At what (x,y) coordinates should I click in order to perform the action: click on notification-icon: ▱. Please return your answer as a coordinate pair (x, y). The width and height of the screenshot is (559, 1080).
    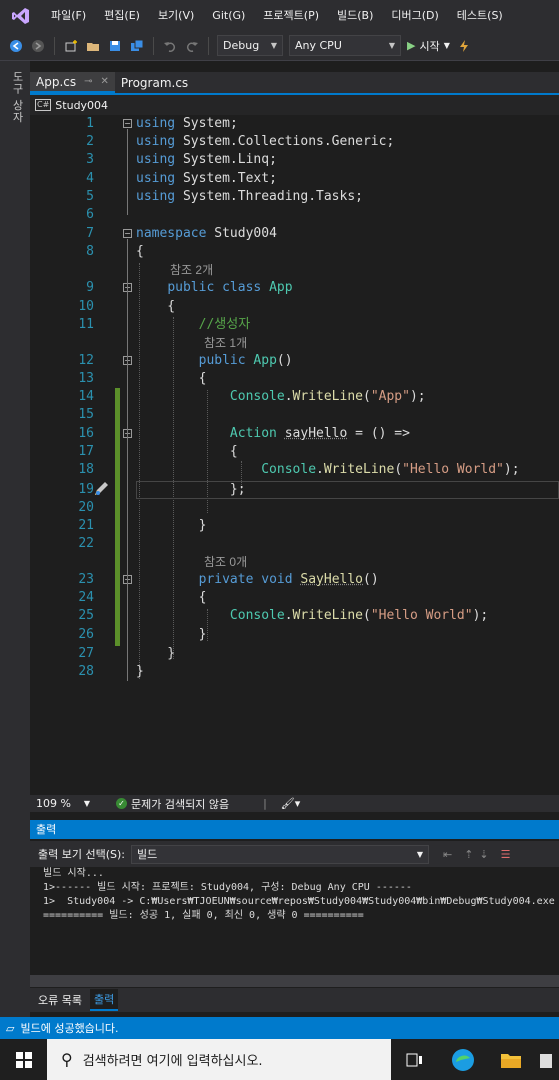
    Looking at the image, I should click on (10, 1028).